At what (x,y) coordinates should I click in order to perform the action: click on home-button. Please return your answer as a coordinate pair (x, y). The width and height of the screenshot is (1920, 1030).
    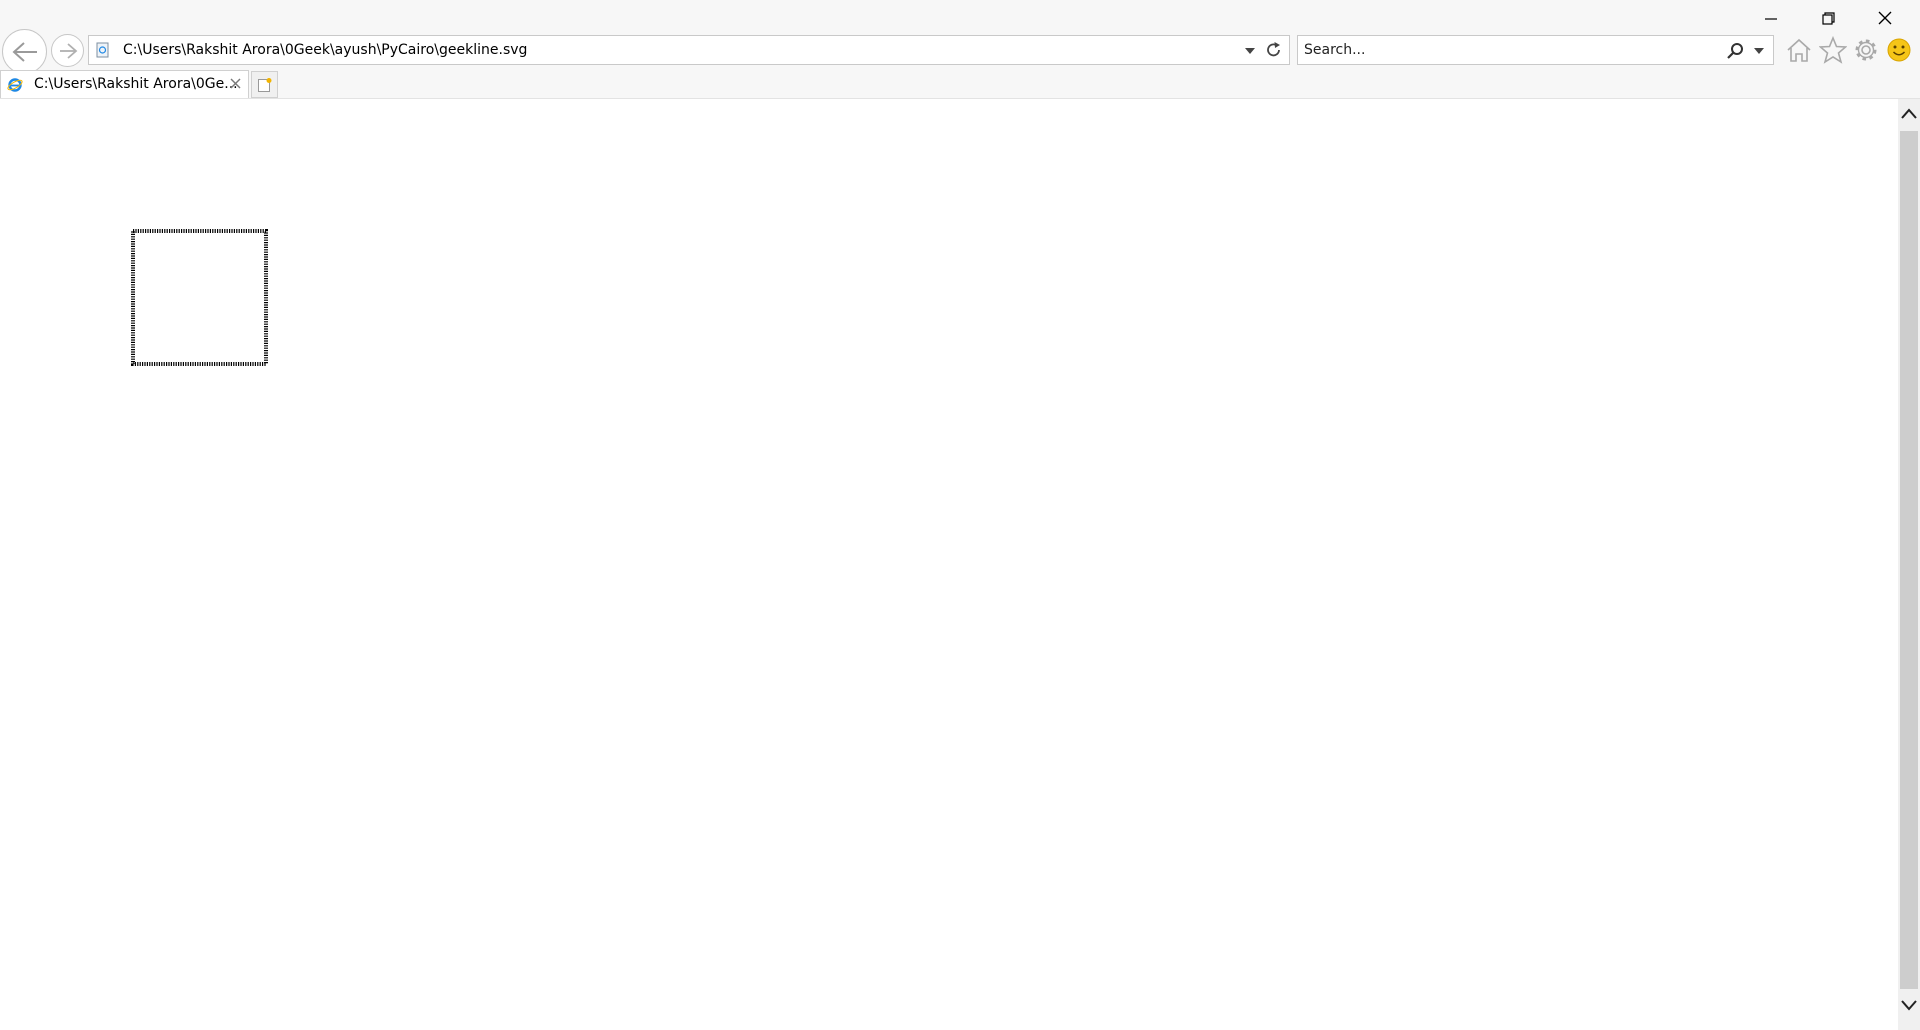
    Looking at the image, I should click on (1799, 51).